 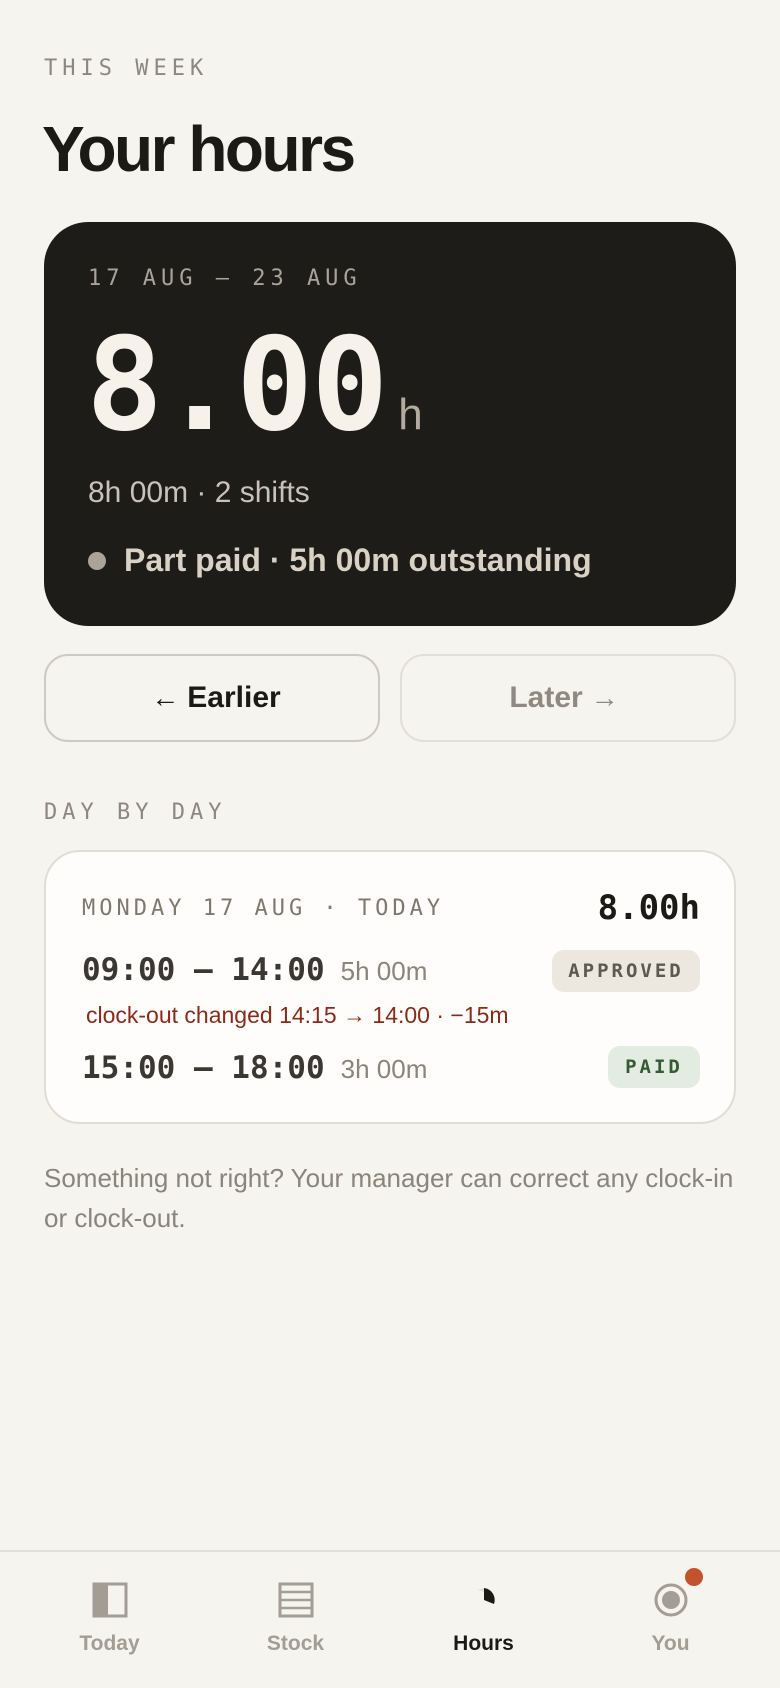 I want to click on arrow-left-icon: ←, so click(x=165, y=697).